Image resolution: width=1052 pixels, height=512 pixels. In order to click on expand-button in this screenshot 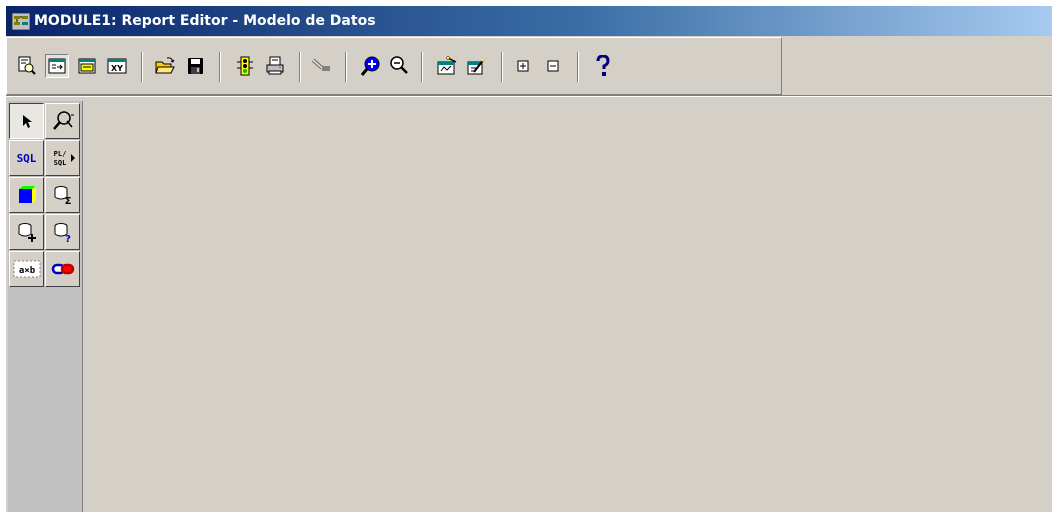, I will do `click(523, 66)`.